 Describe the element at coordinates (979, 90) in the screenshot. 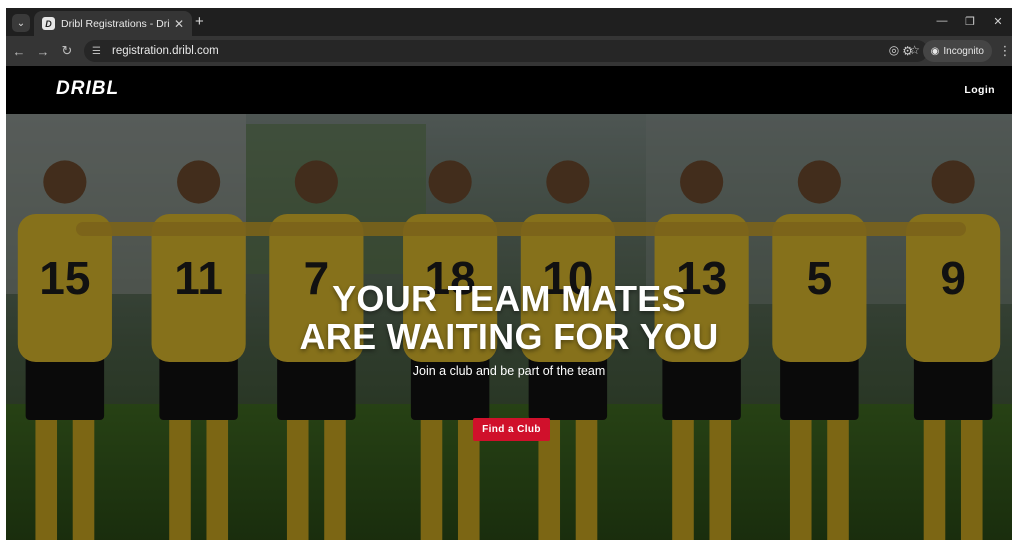

I see `login-link: Login` at that location.